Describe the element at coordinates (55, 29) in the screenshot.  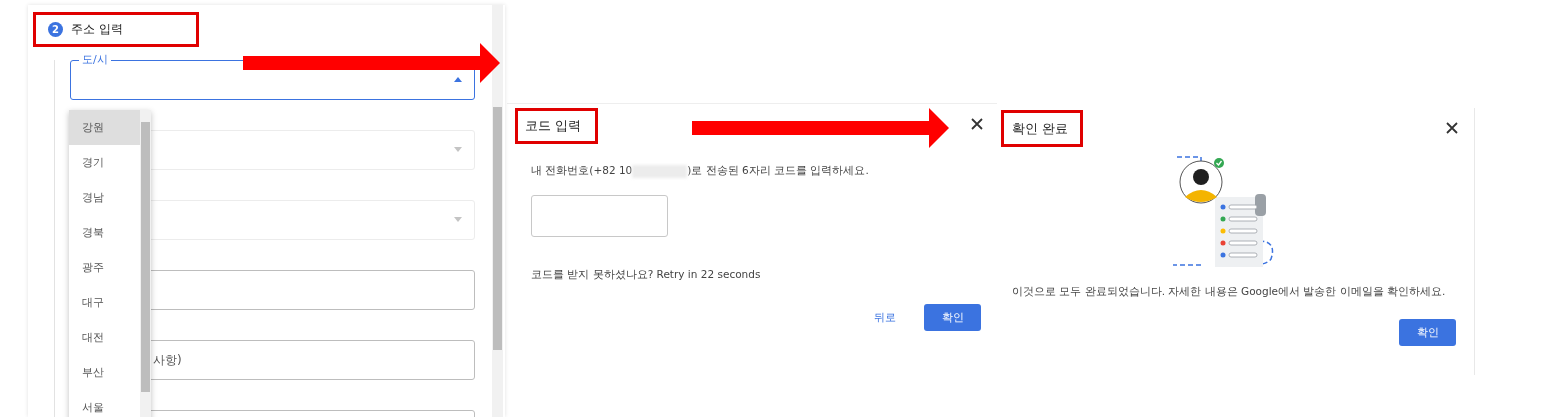
I see `step-badge: 2` at that location.